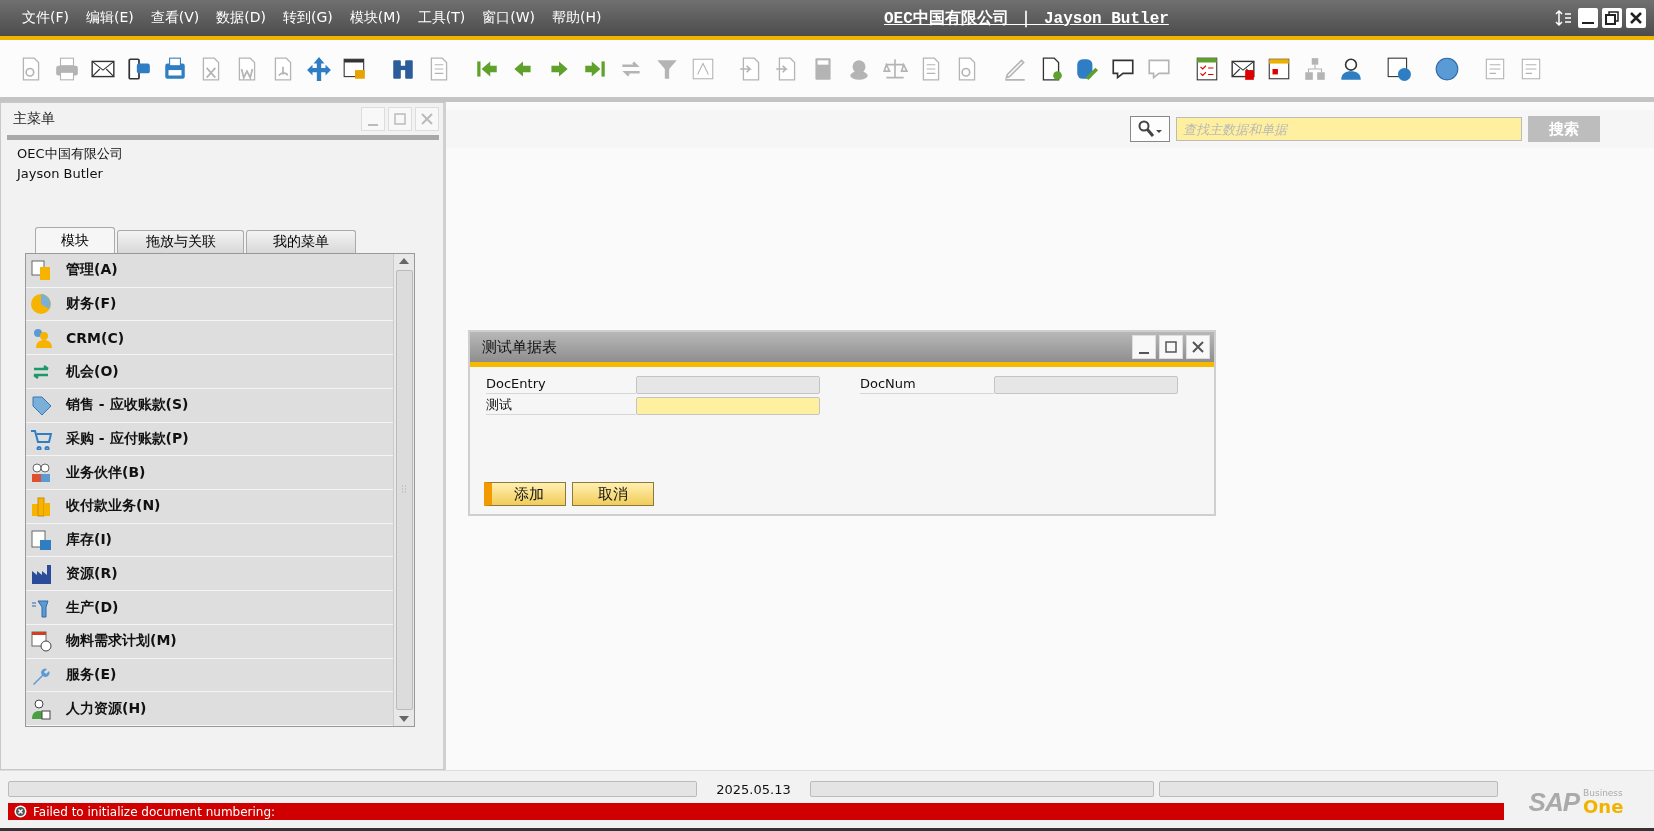 The width and height of the screenshot is (1654, 831). I want to click on company-name: OEC中国有限公司, so click(70, 154).